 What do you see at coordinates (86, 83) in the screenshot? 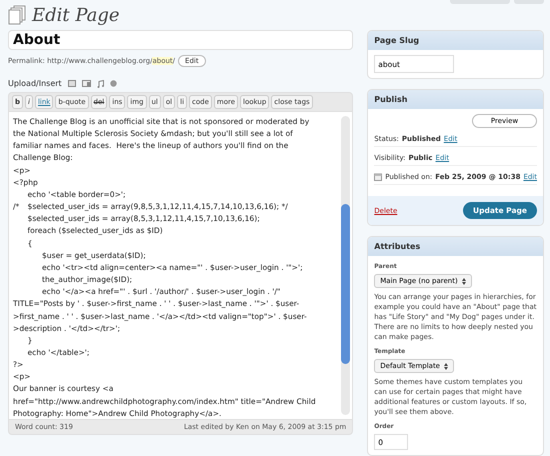
I see `video-icon` at bounding box center [86, 83].